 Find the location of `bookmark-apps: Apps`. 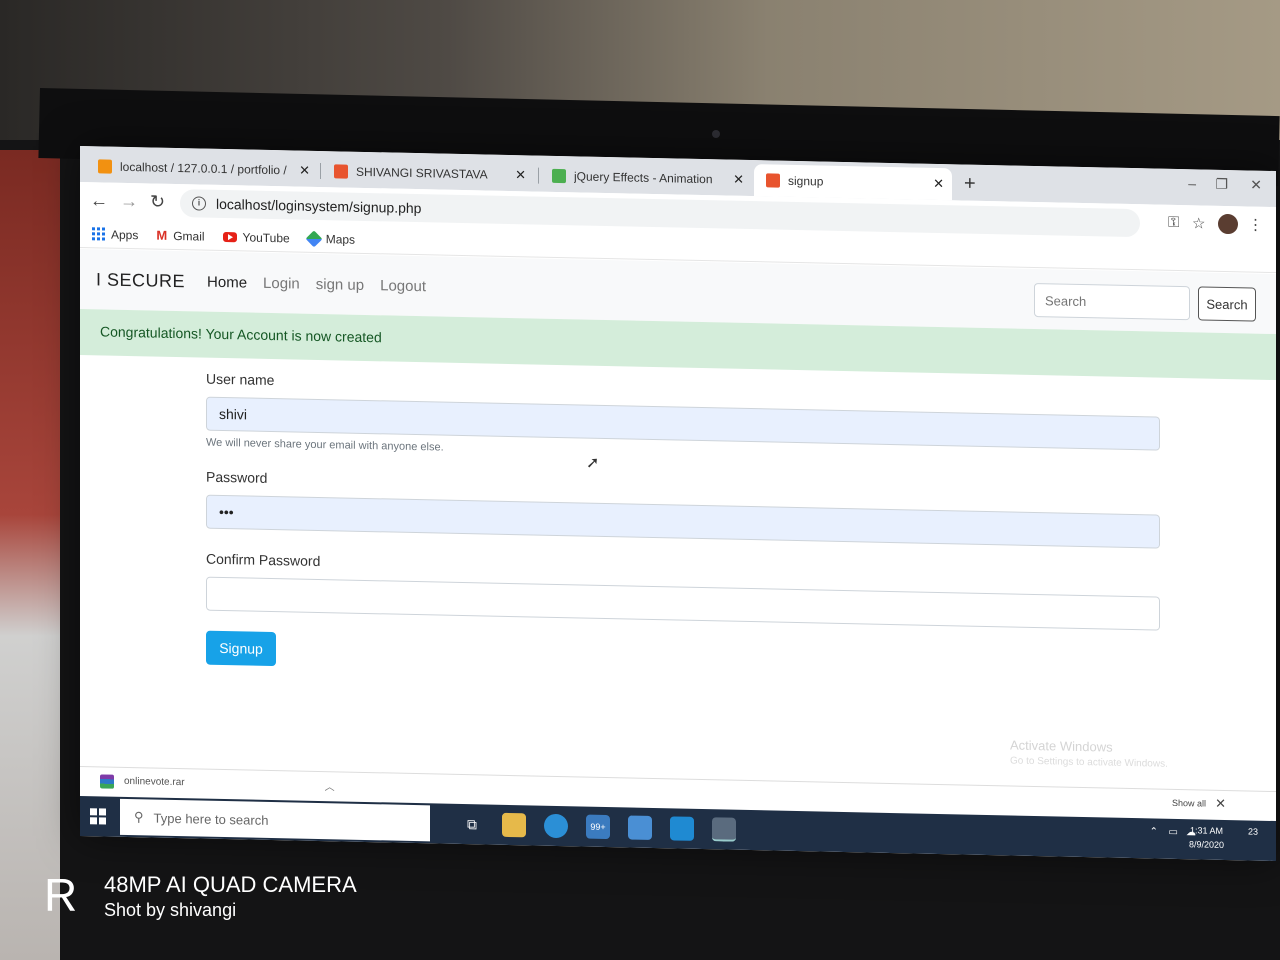

bookmark-apps: Apps is located at coordinates (115, 234).